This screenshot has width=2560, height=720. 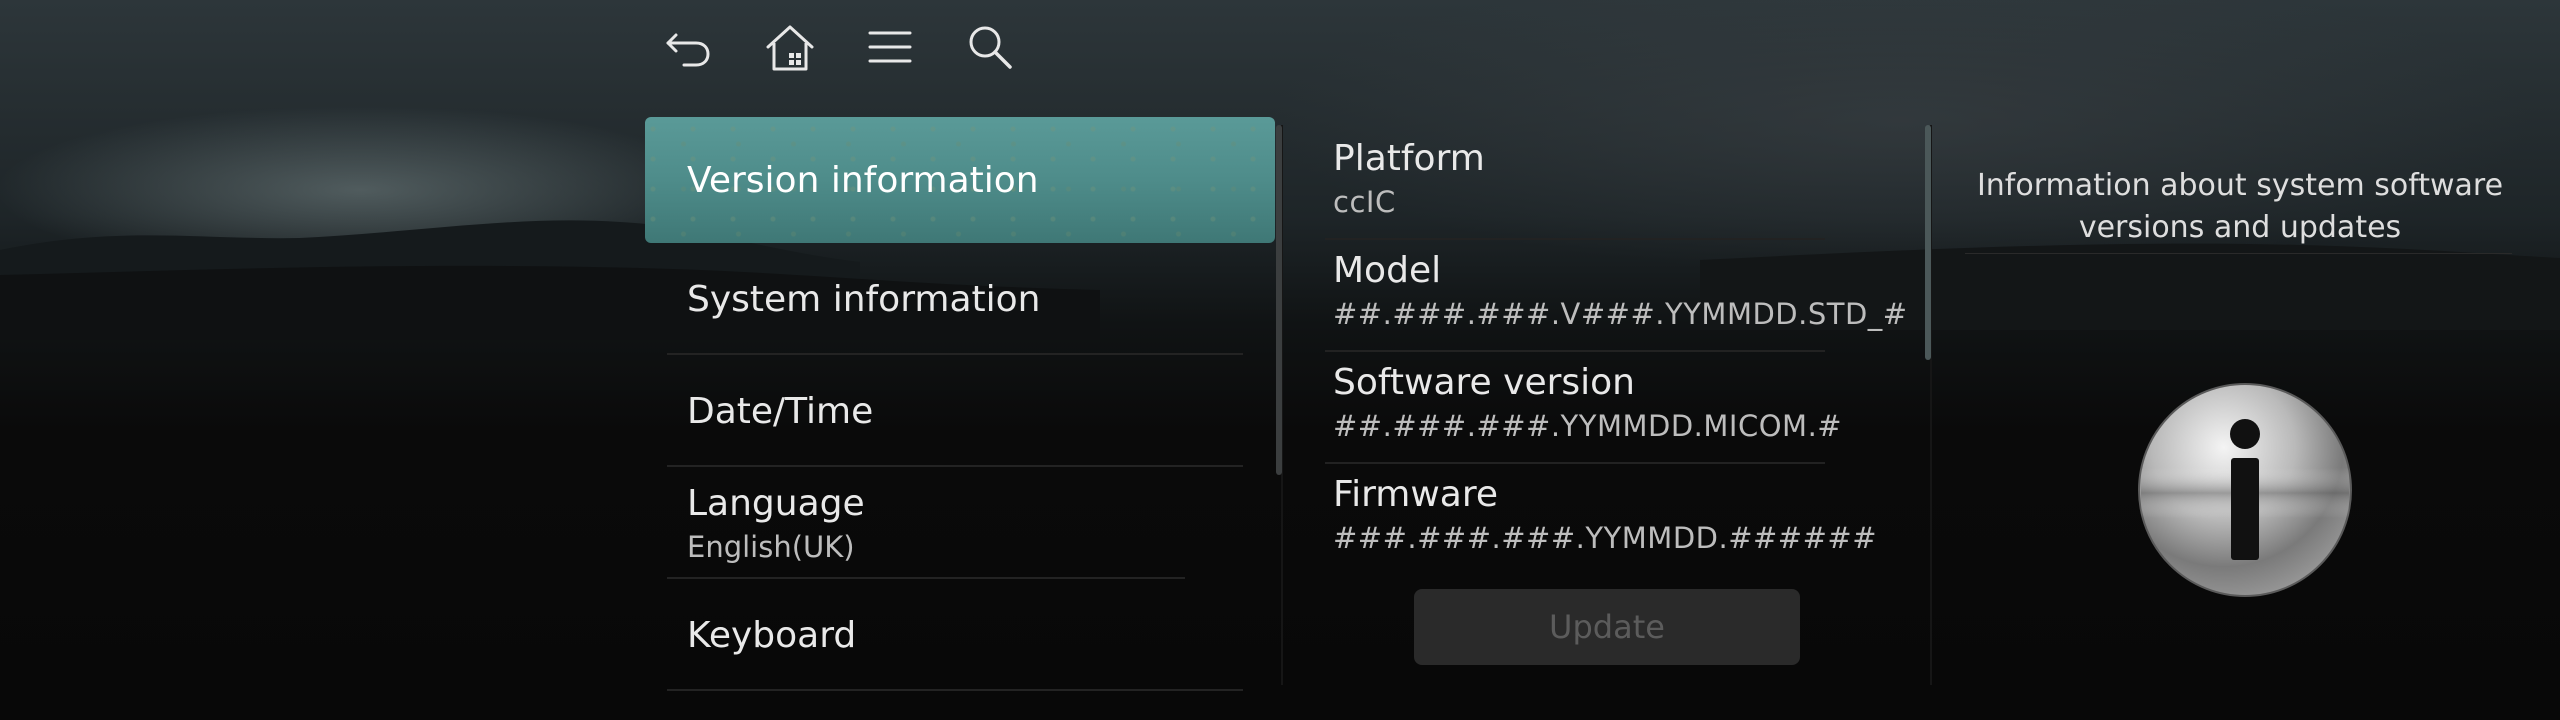 I want to click on home-button, so click(x=790, y=47).